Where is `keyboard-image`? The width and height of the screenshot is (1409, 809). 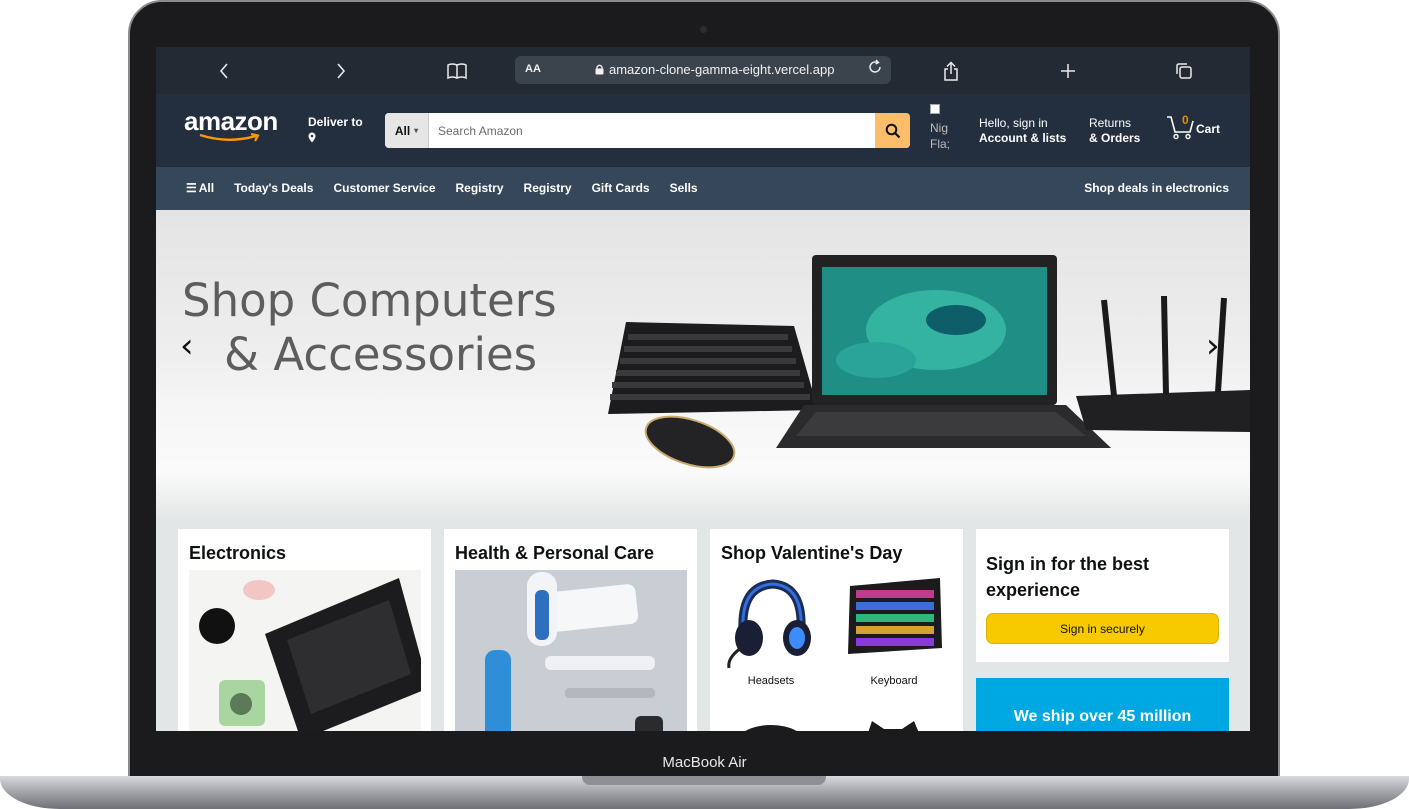
keyboard-image is located at coordinates (895, 616).